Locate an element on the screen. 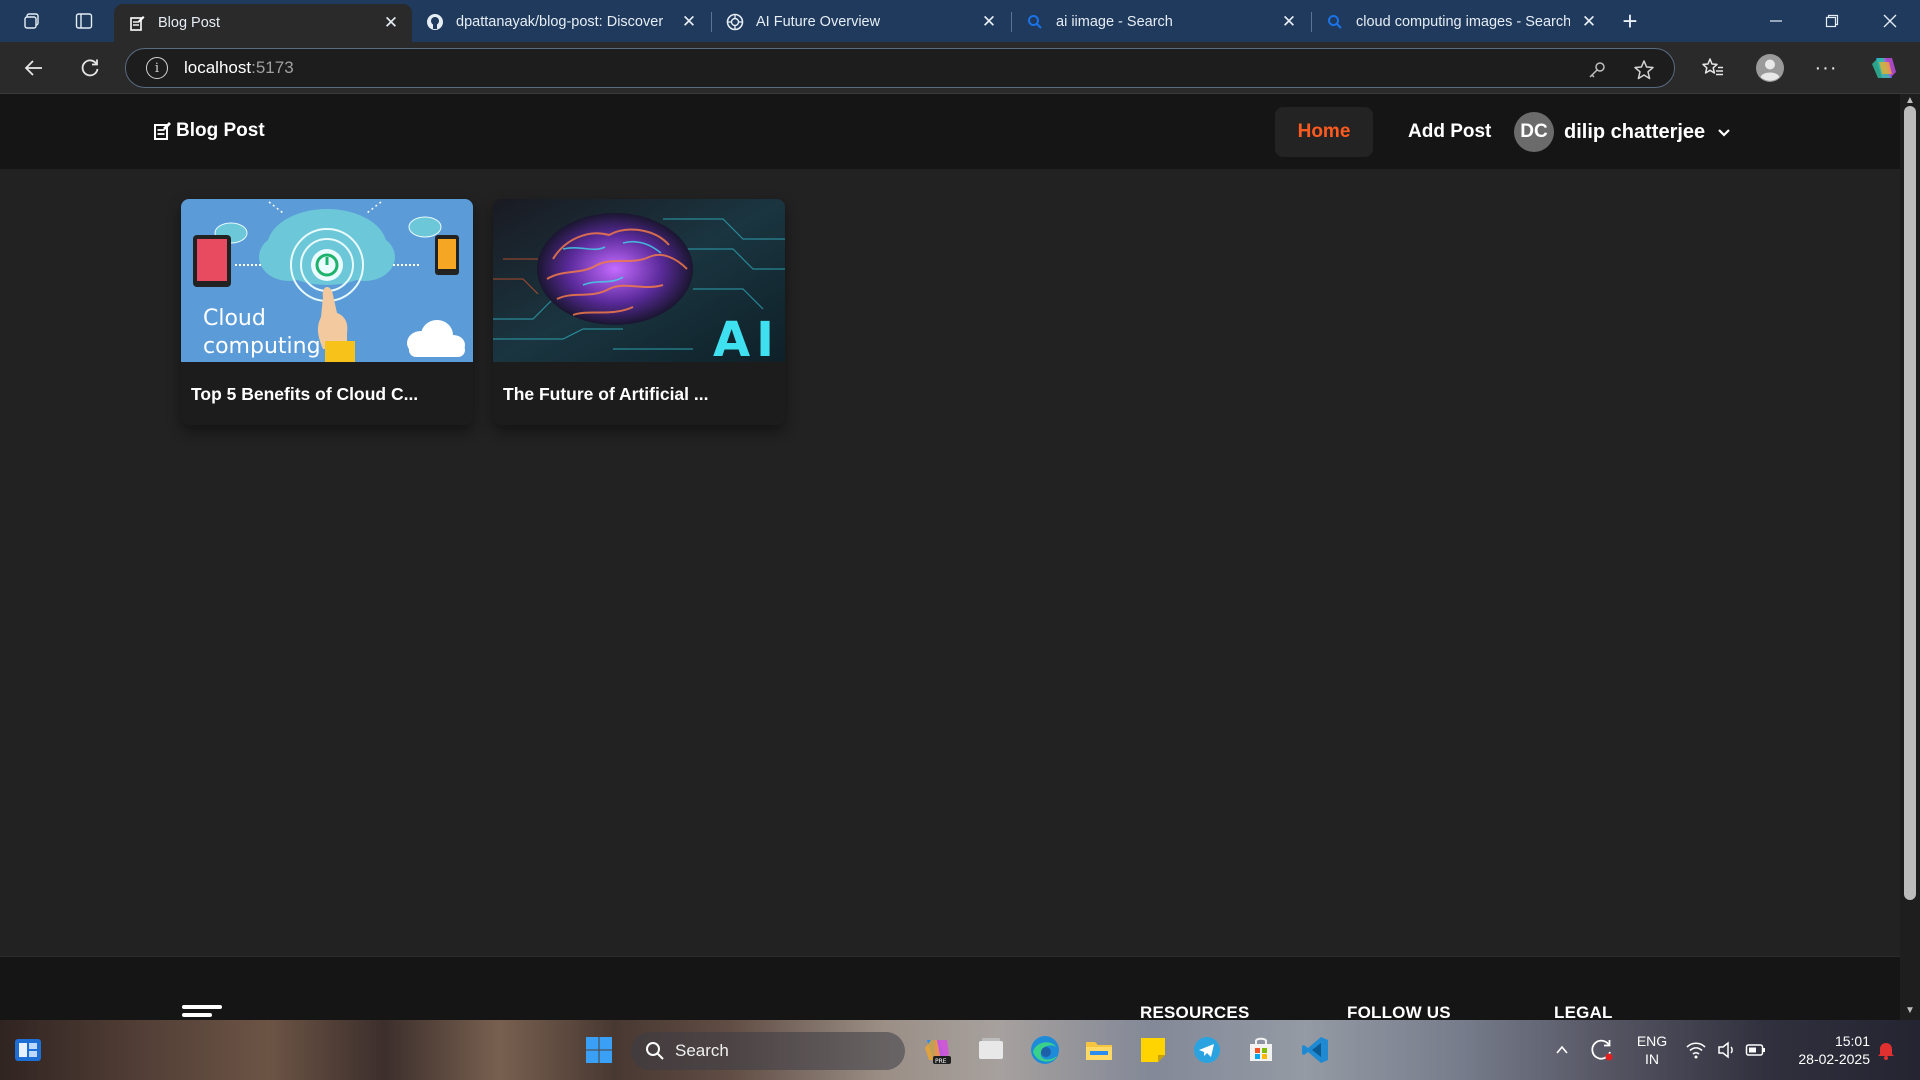 The height and width of the screenshot is (1080, 1920). ai-brain-image: AI is located at coordinates (639, 280).